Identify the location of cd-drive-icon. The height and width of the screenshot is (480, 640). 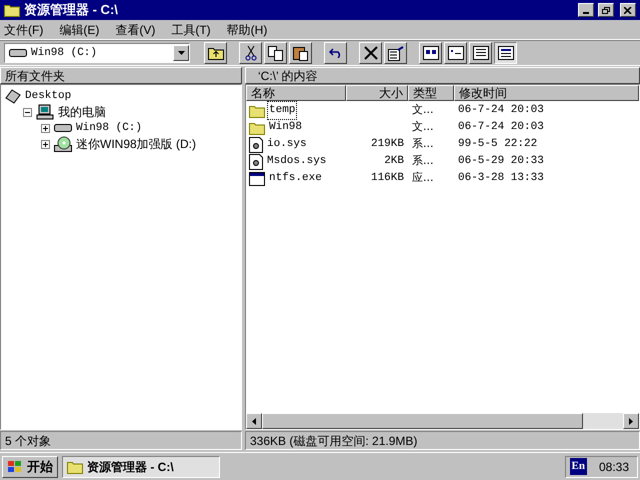
(63, 144).